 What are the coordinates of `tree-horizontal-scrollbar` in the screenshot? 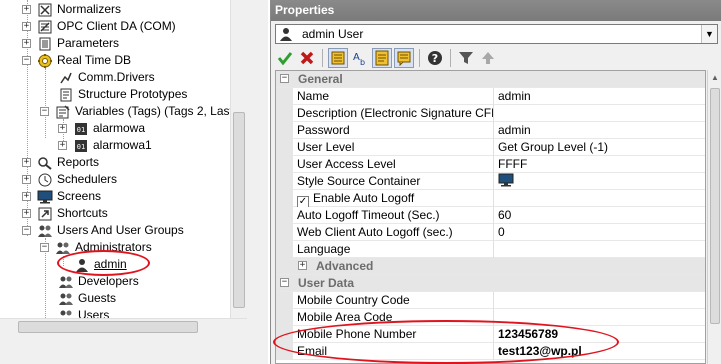 It's located at (123, 326).